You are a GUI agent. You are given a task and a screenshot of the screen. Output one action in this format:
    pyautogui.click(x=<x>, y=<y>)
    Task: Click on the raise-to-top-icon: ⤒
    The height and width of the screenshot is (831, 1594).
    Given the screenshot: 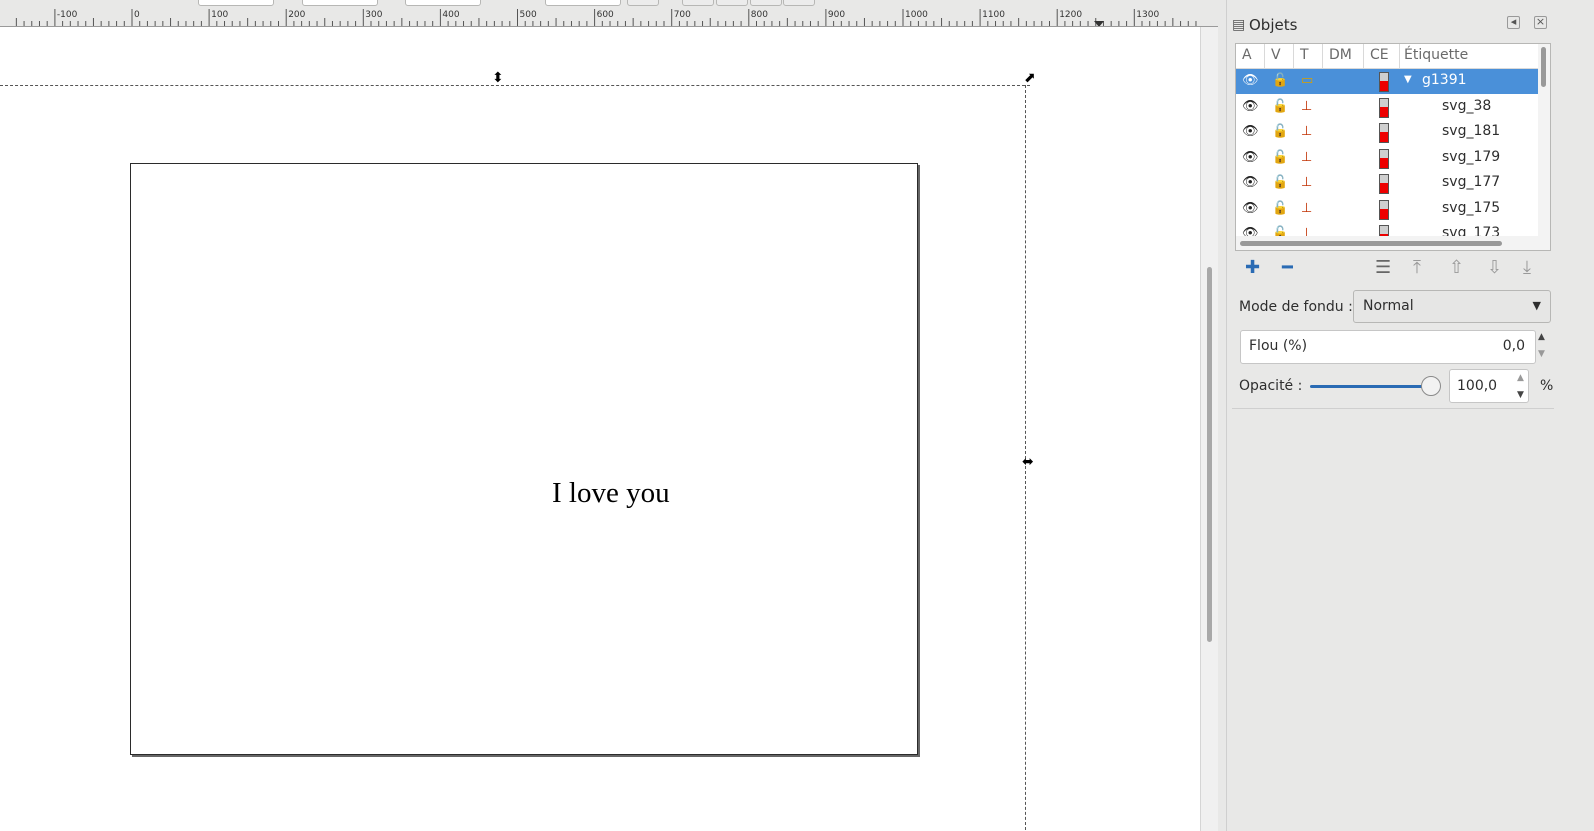 What is the action you would take?
    pyautogui.click(x=1417, y=268)
    